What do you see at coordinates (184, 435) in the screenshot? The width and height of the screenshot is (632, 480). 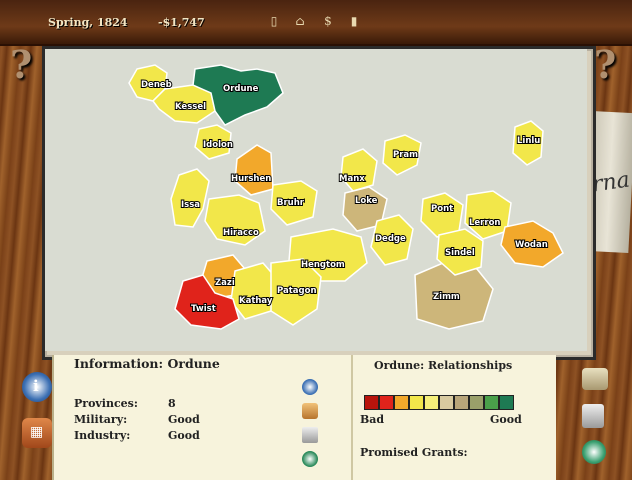 I see `industry-value: Good` at bounding box center [184, 435].